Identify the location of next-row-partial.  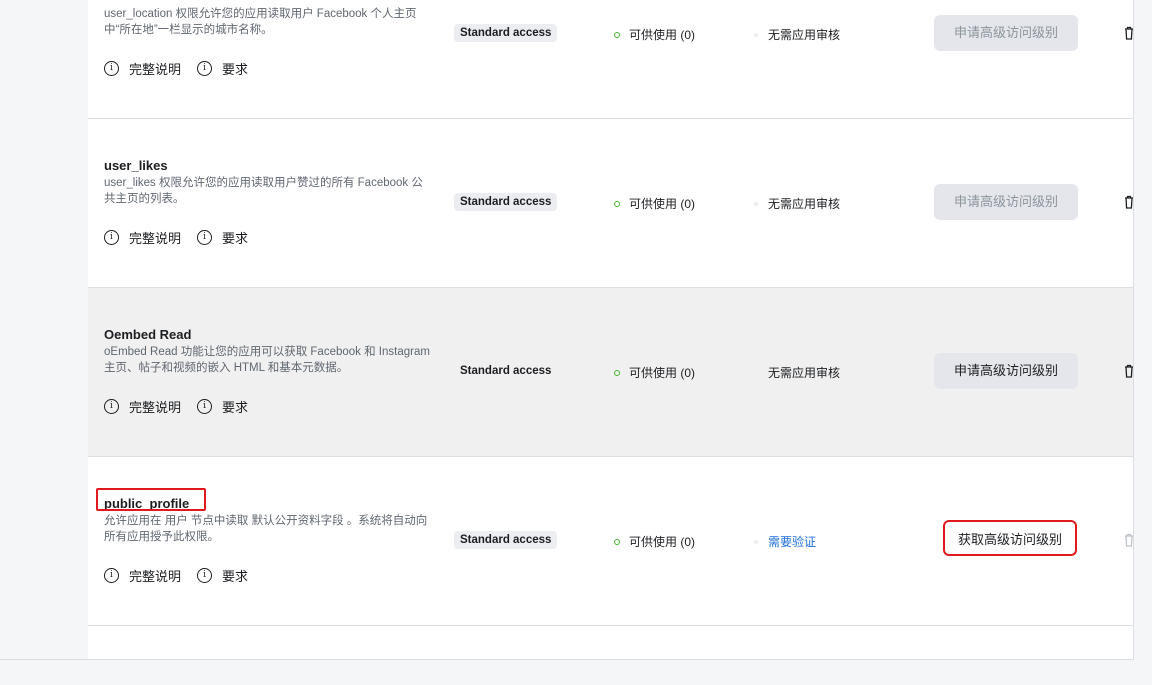
(610, 642).